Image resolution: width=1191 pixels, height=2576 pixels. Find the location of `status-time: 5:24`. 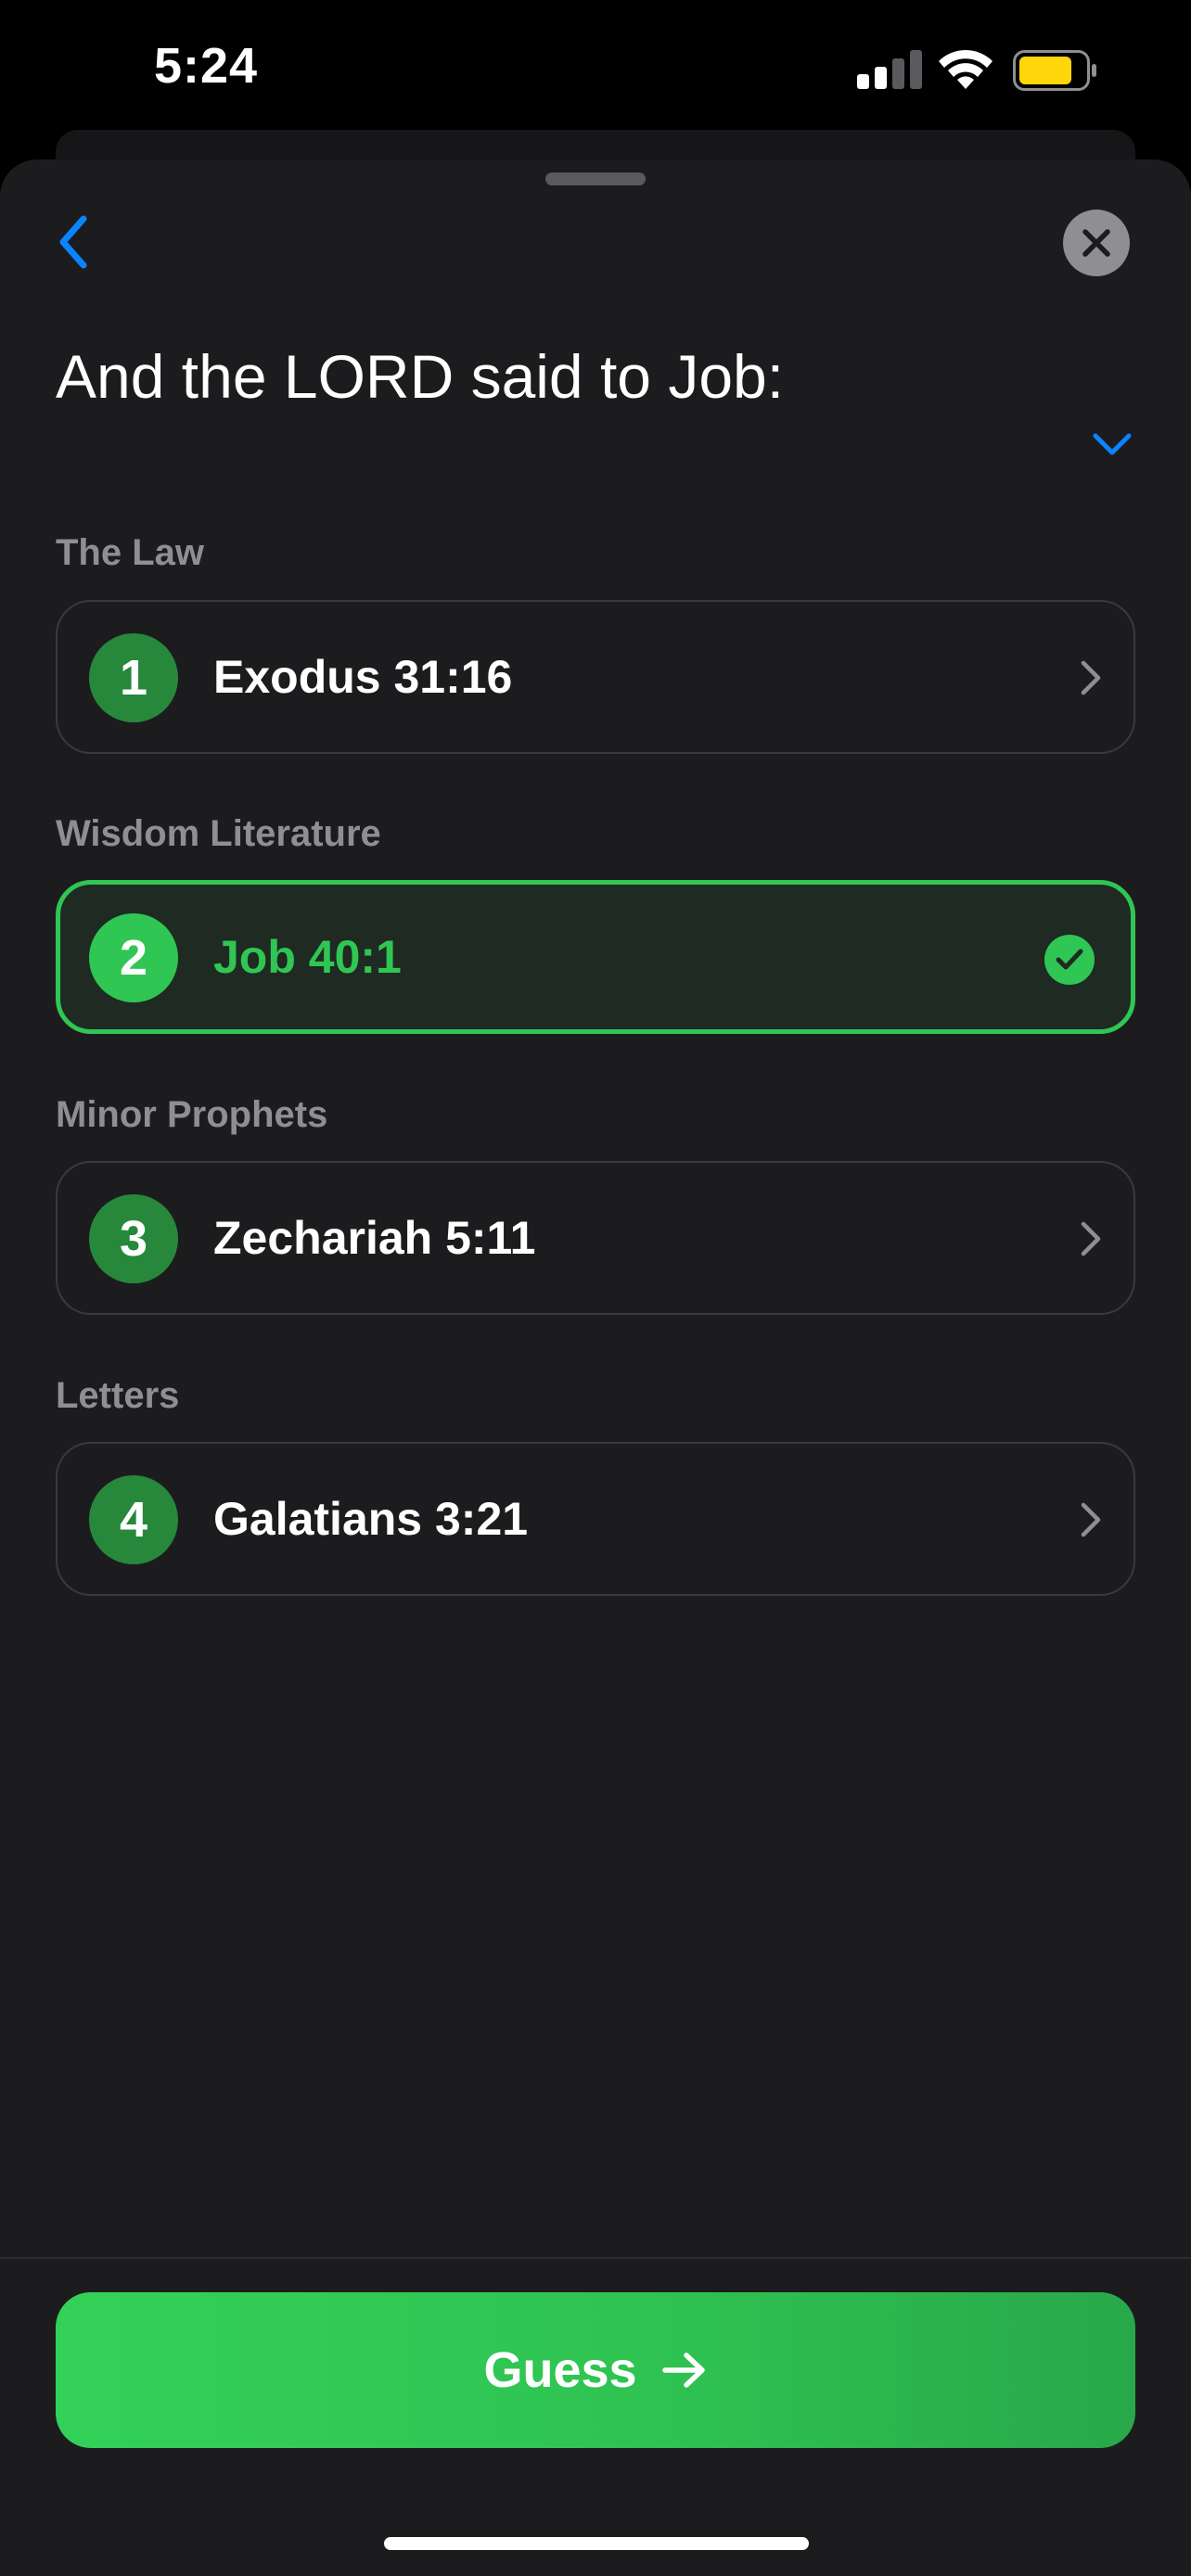

status-time: 5:24 is located at coordinates (206, 66).